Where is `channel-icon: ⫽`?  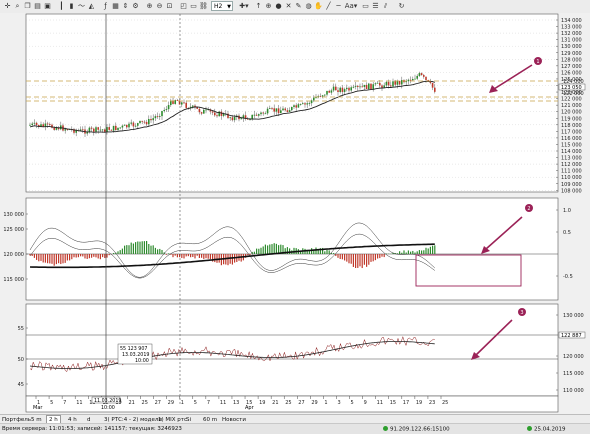
channel-icon: ⫽ is located at coordinates (385, 6).